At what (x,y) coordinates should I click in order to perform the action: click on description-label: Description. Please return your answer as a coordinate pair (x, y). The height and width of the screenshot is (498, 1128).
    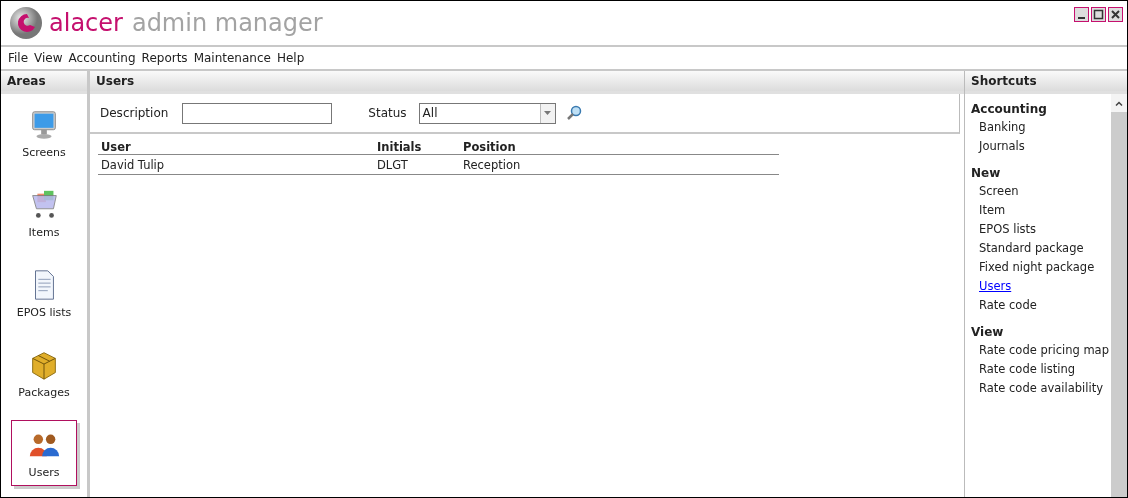
    Looking at the image, I should click on (134, 113).